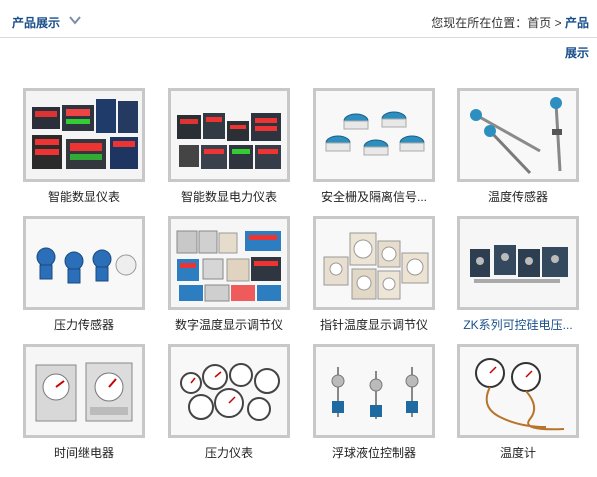 This screenshot has height=477, width=597. I want to click on digital-temp-controller-icon, so click(229, 263).